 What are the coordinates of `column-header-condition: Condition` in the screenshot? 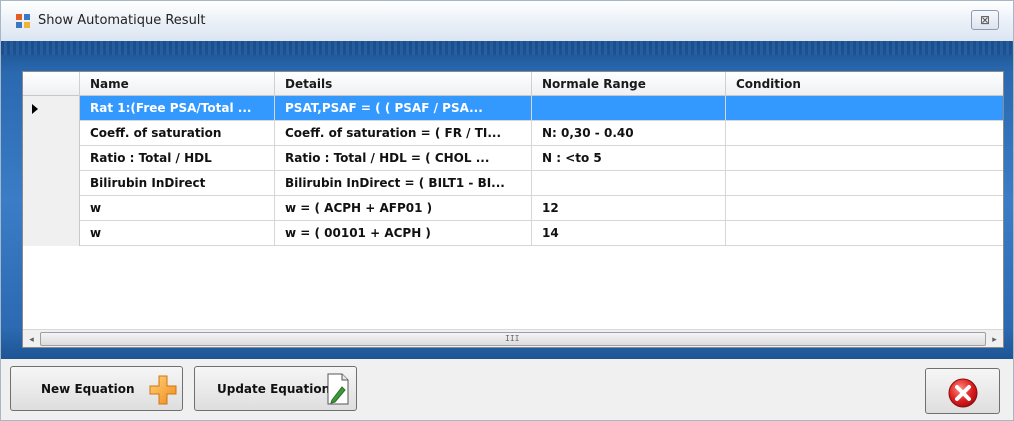 It's located at (864, 84).